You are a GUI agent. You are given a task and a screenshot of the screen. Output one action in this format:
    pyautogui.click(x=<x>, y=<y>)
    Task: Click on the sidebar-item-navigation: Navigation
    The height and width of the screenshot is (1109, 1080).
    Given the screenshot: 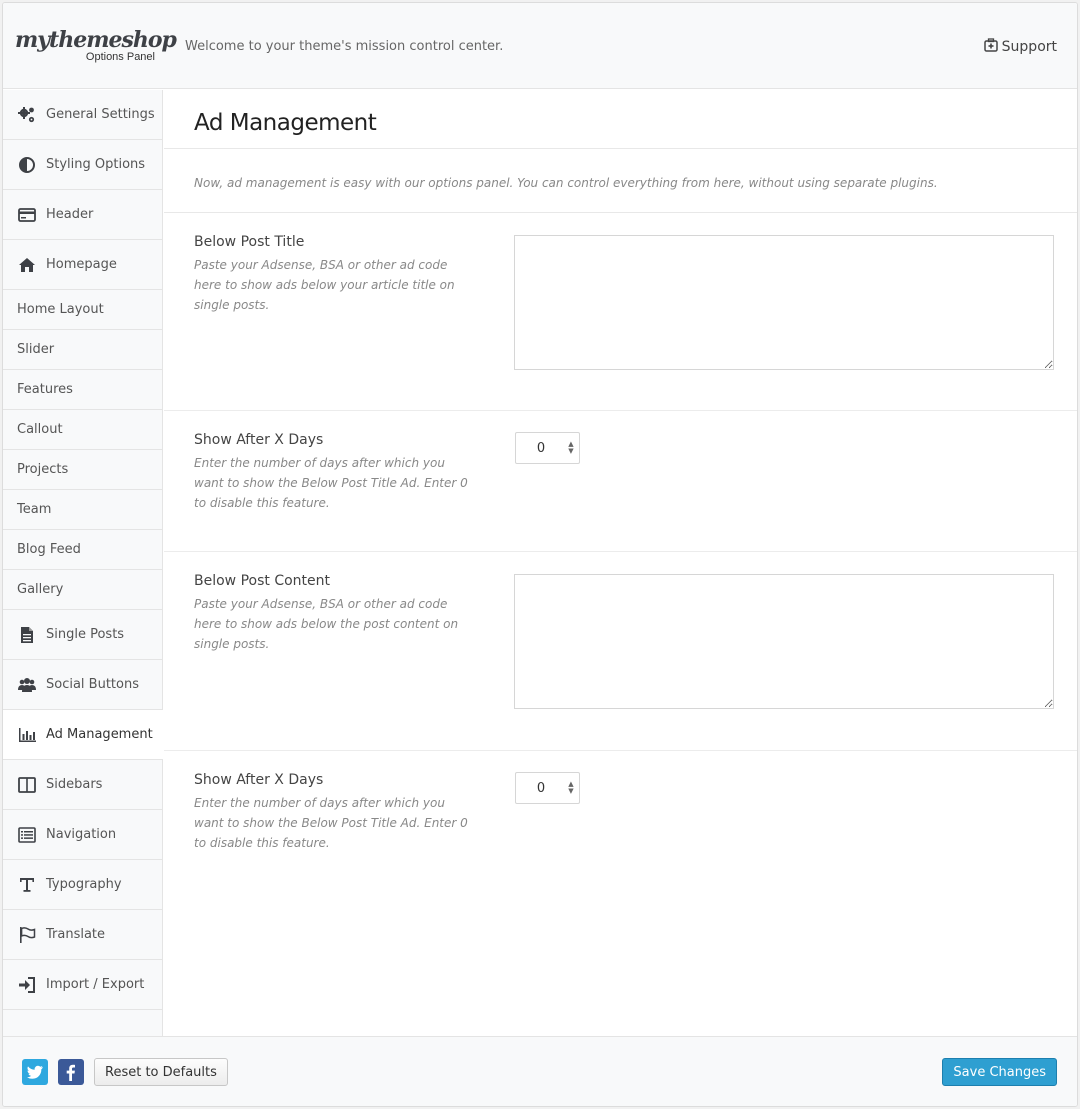 What is the action you would take?
    pyautogui.click(x=82, y=835)
    